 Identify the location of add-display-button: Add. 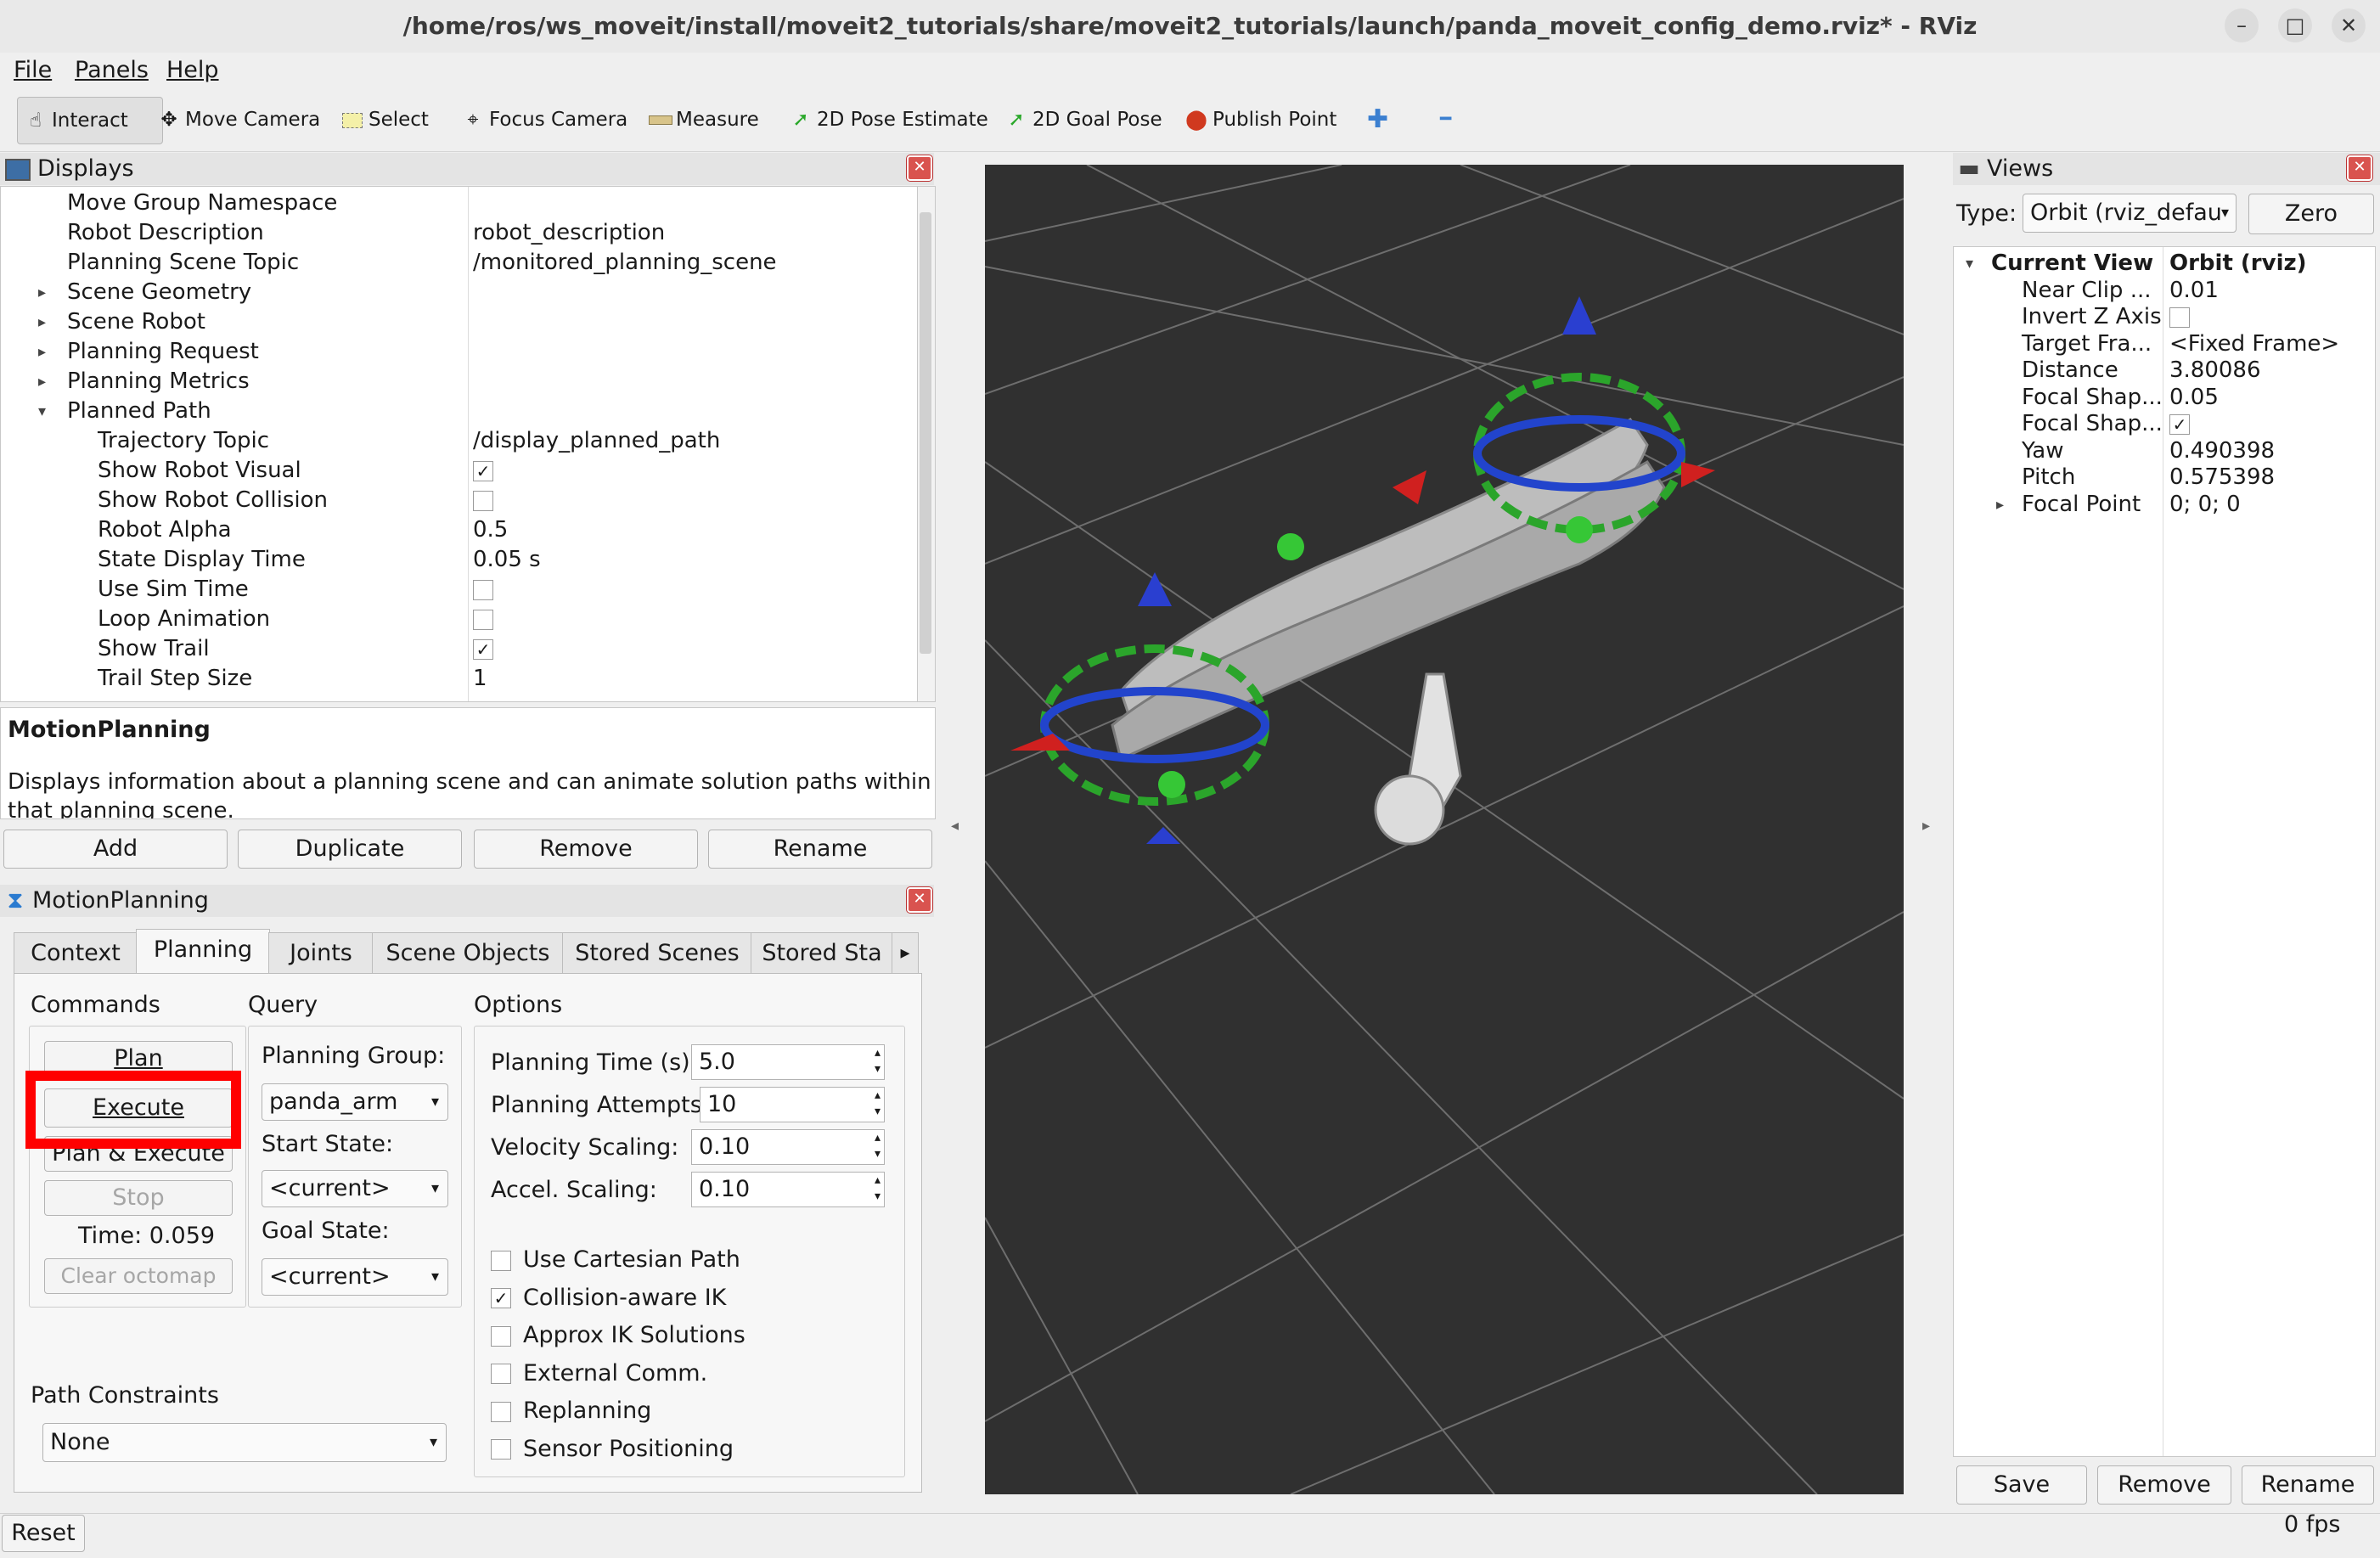
(115, 849).